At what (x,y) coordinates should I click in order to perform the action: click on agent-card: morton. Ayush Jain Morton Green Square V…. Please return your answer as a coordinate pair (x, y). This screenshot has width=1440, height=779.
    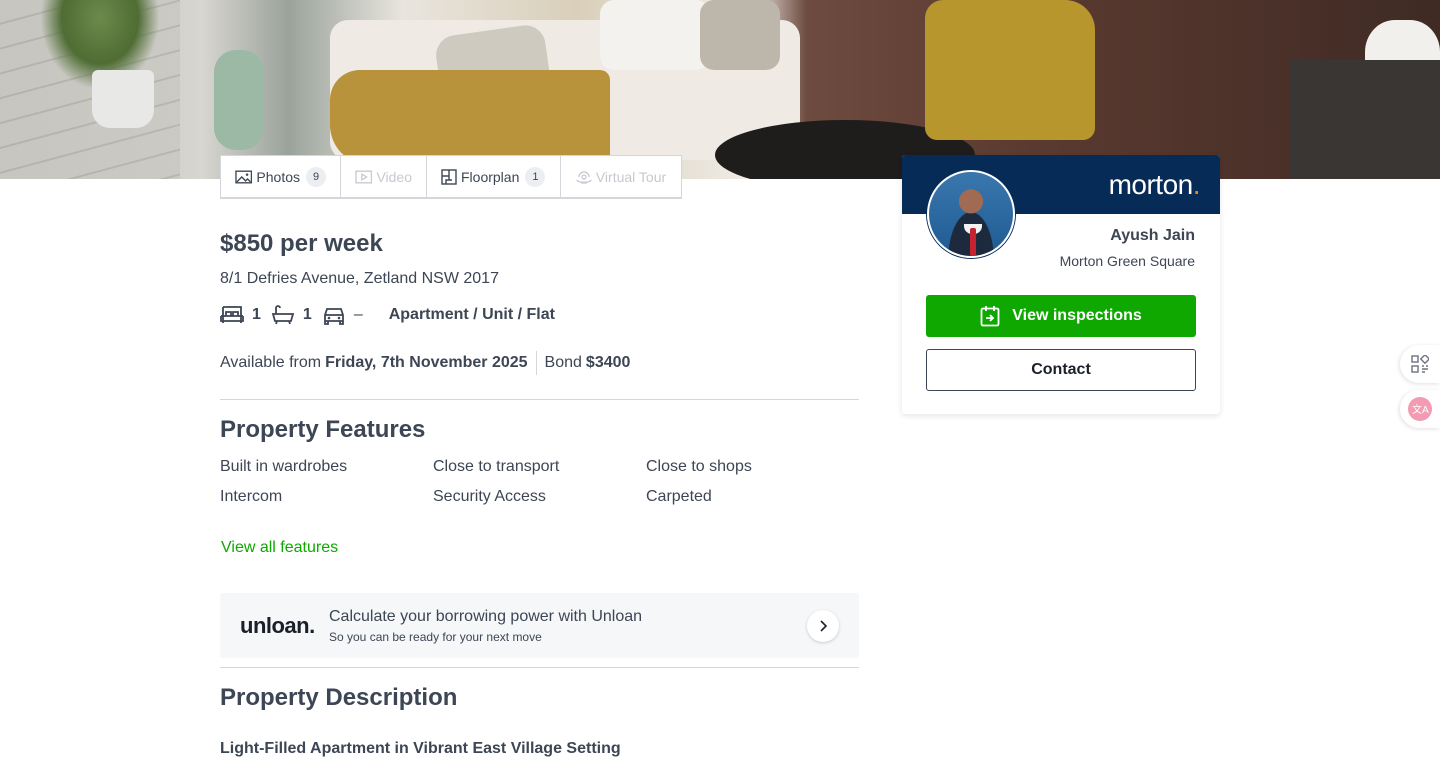
    Looking at the image, I should click on (1061, 284).